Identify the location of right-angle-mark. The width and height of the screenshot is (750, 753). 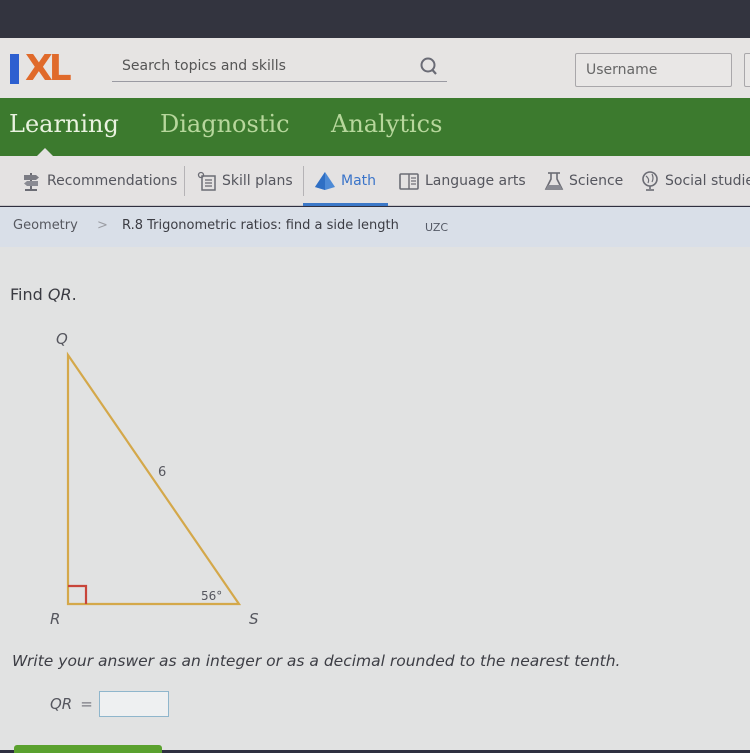
(78, 594).